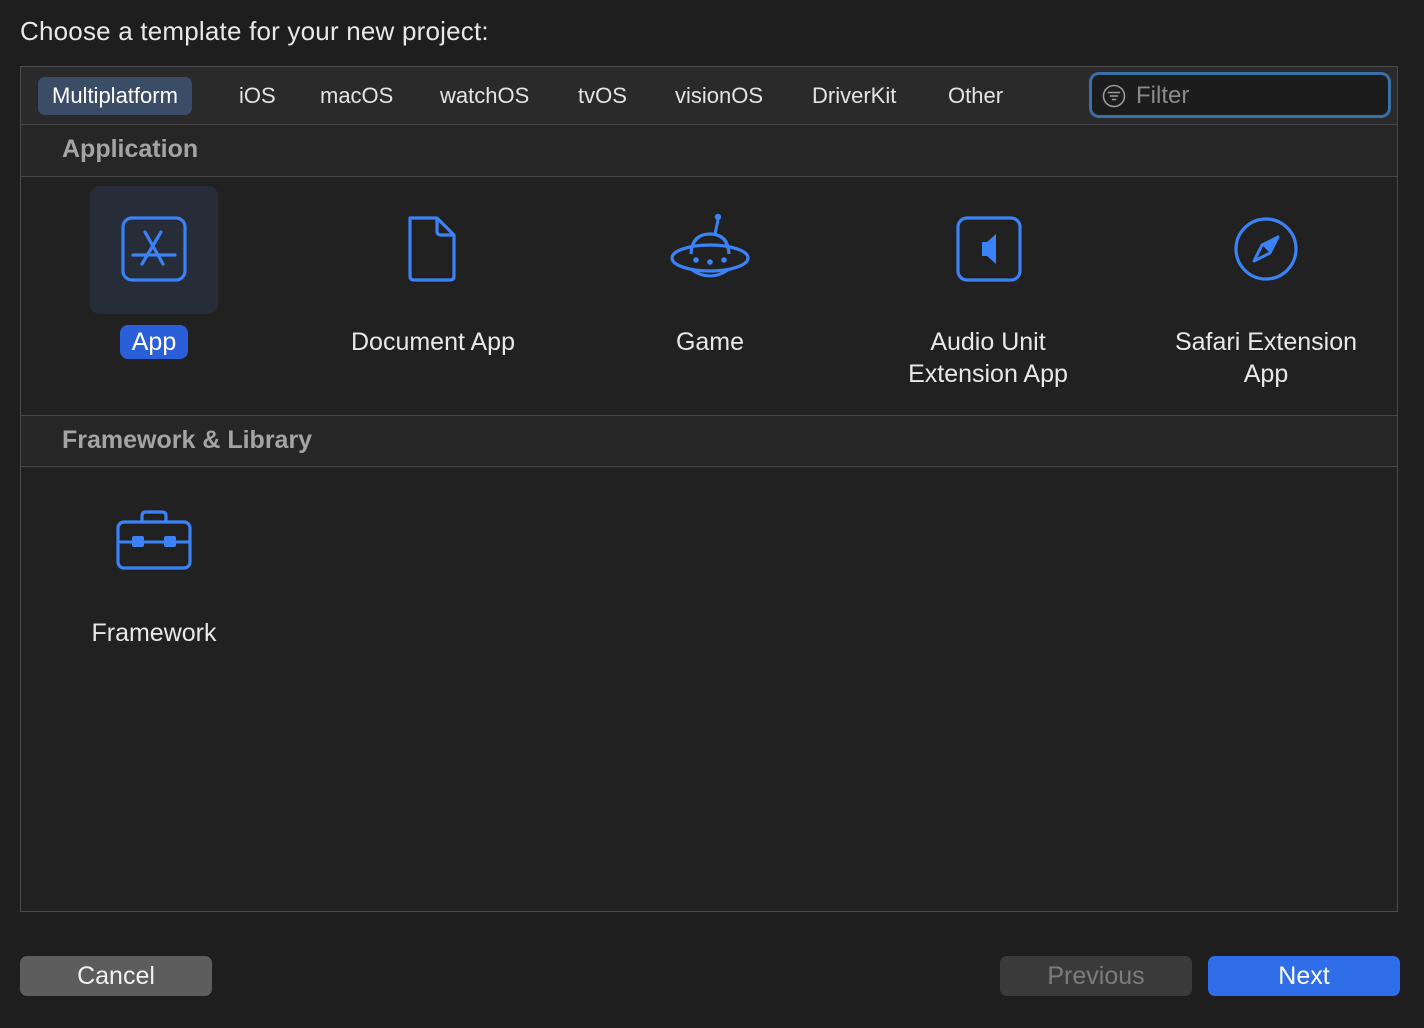 Image resolution: width=1424 pixels, height=1028 pixels. Describe the element at coordinates (1266, 358) in the screenshot. I see `template-label: Safari Extension App` at that location.